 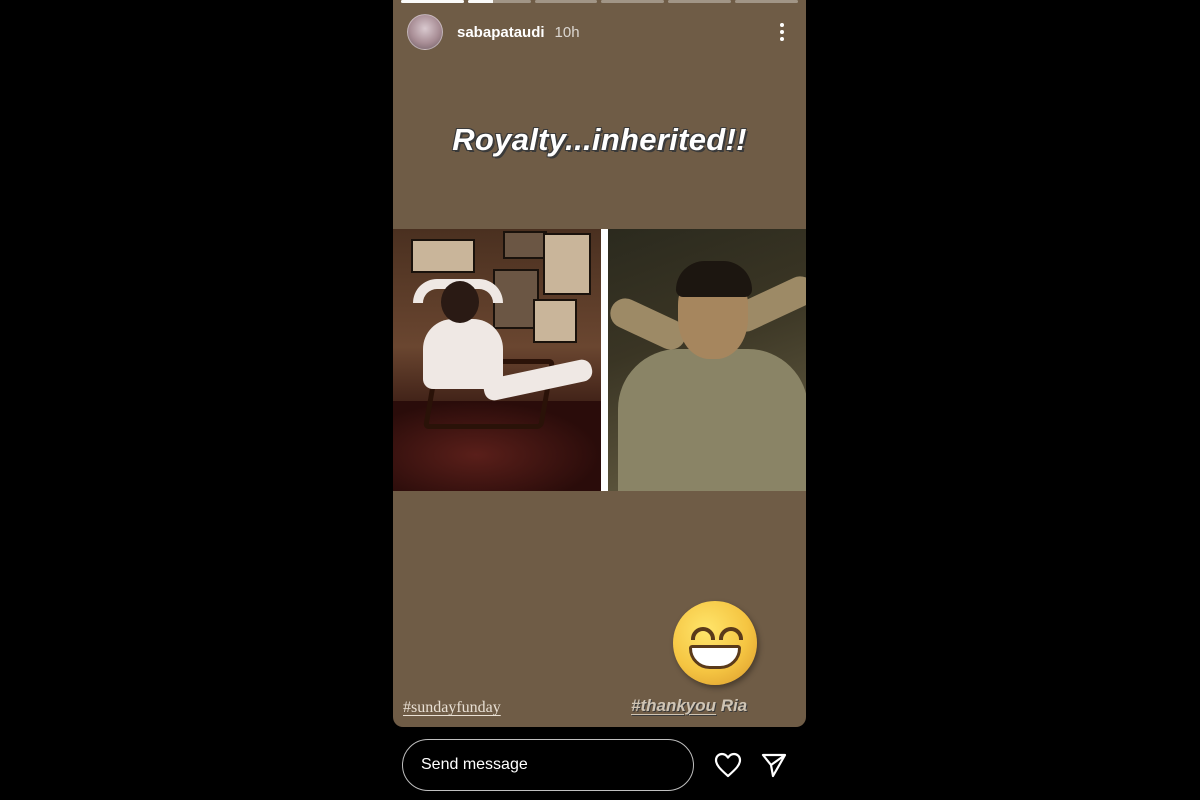 I want to click on emoji-mouth, so click(x=715, y=657).